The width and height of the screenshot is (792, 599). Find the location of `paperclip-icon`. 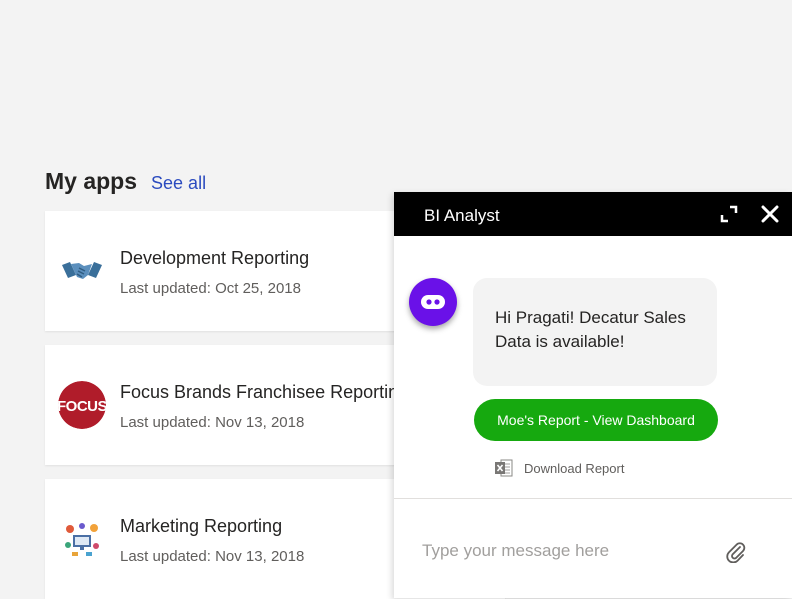

paperclip-icon is located at coordinates (735, 551).